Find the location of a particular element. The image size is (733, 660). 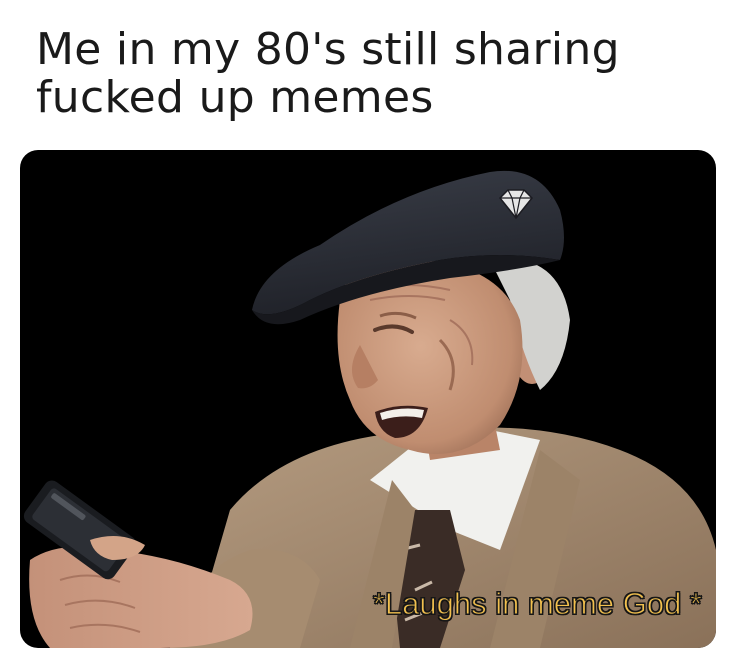

caption-line-2: fucked up memes is located at coordinates (235, 97).